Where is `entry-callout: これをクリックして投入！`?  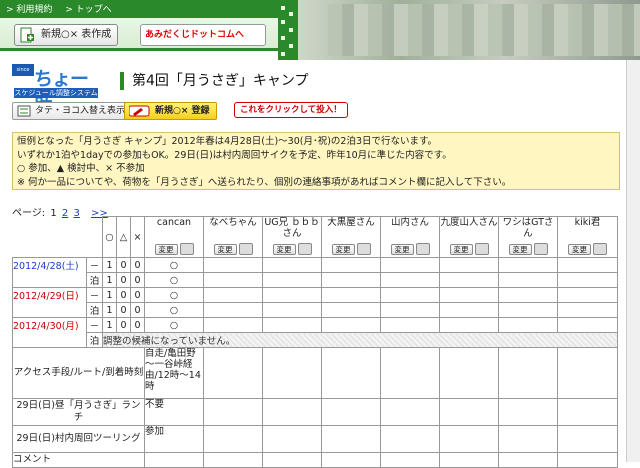 entry-callout: これをクリックして投入！ is located at coordinates (291, 110).